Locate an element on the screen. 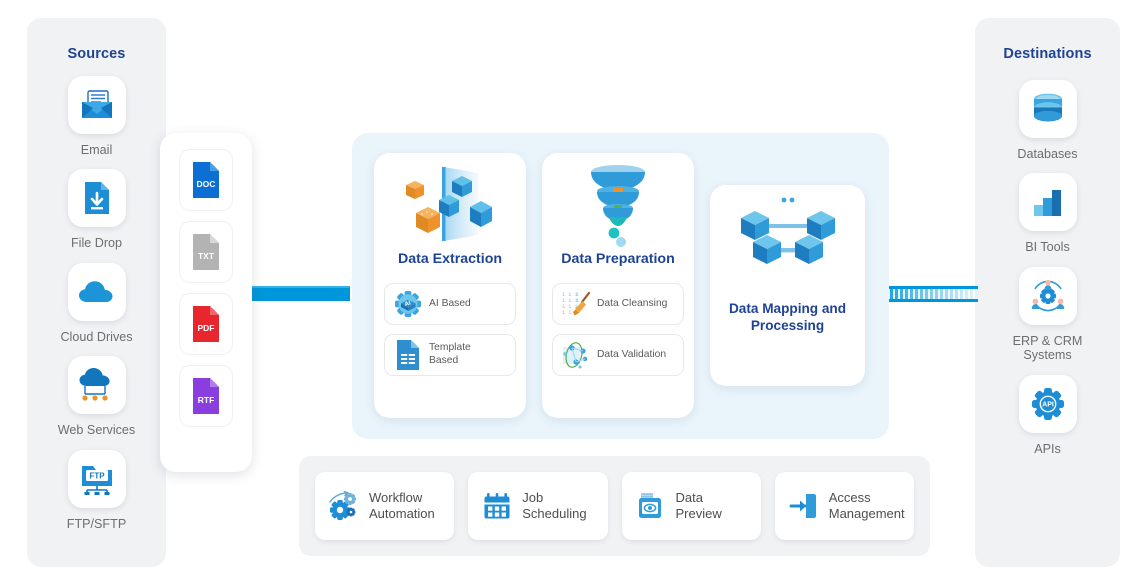 This screenshot has width=1141, height=585. process-card-title: Data Preparation is located at coordinates (618, 259).